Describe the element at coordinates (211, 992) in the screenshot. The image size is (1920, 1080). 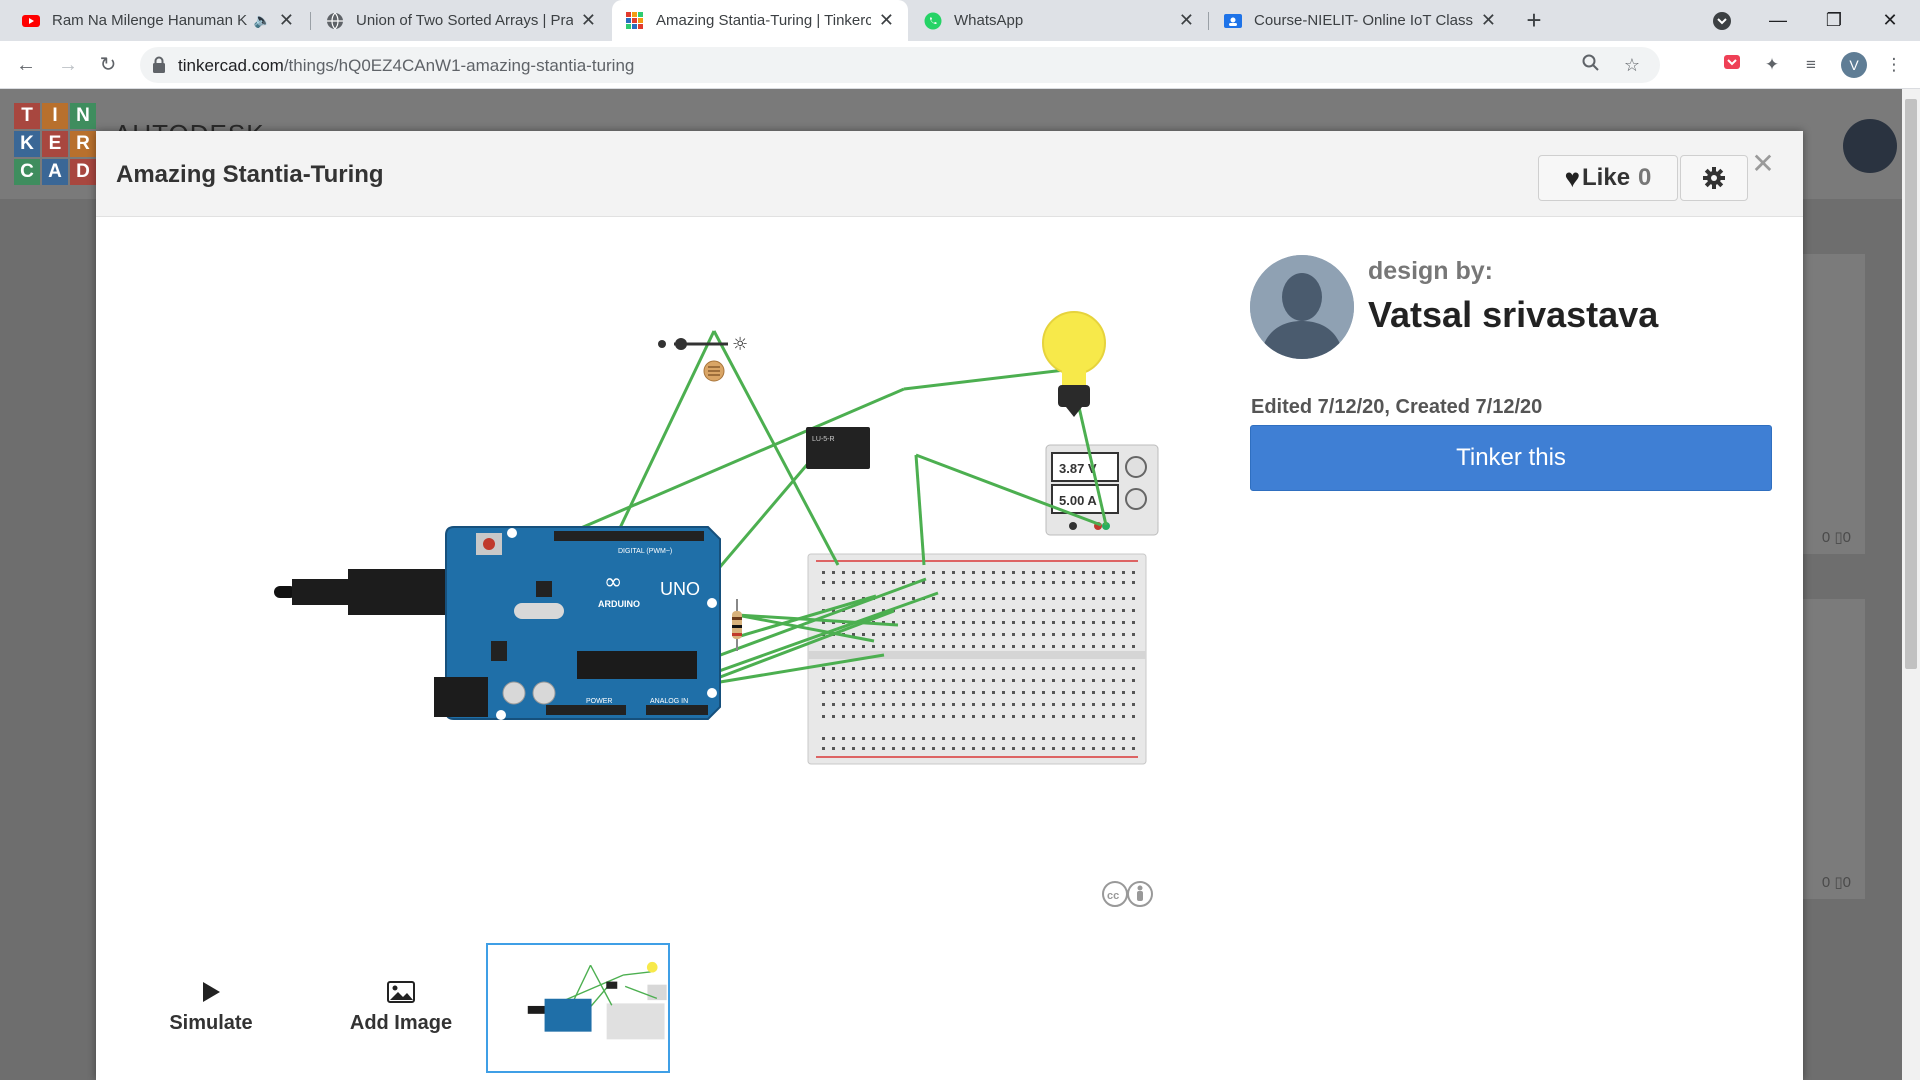
I see `play-icon` at that location.